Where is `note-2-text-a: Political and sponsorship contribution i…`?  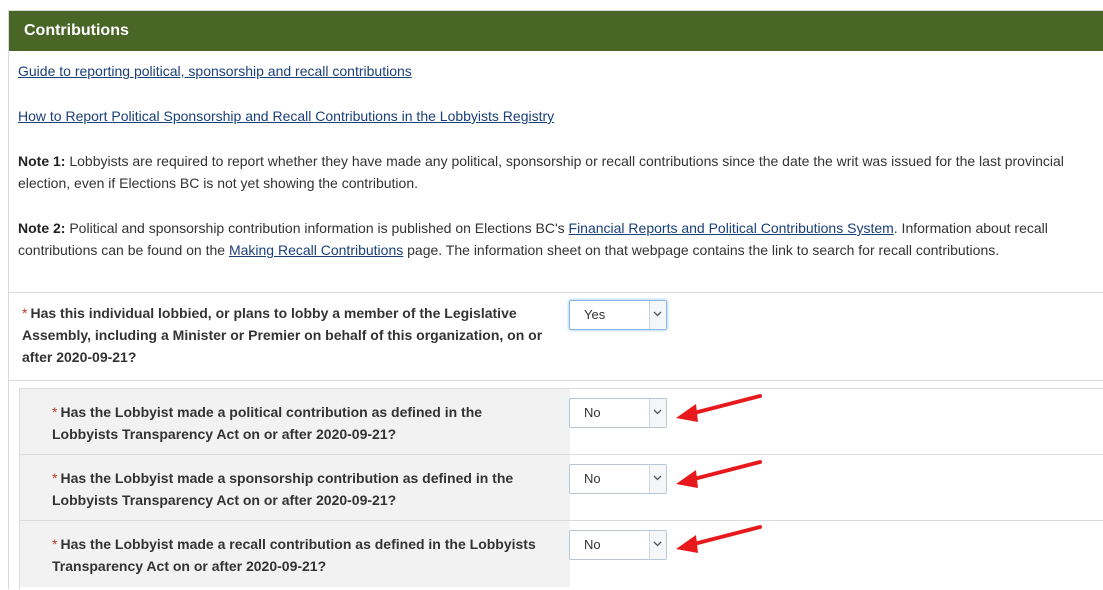
note-2-text-a: Political and sponsorship contribution i… is located at coordinates (317, 228).